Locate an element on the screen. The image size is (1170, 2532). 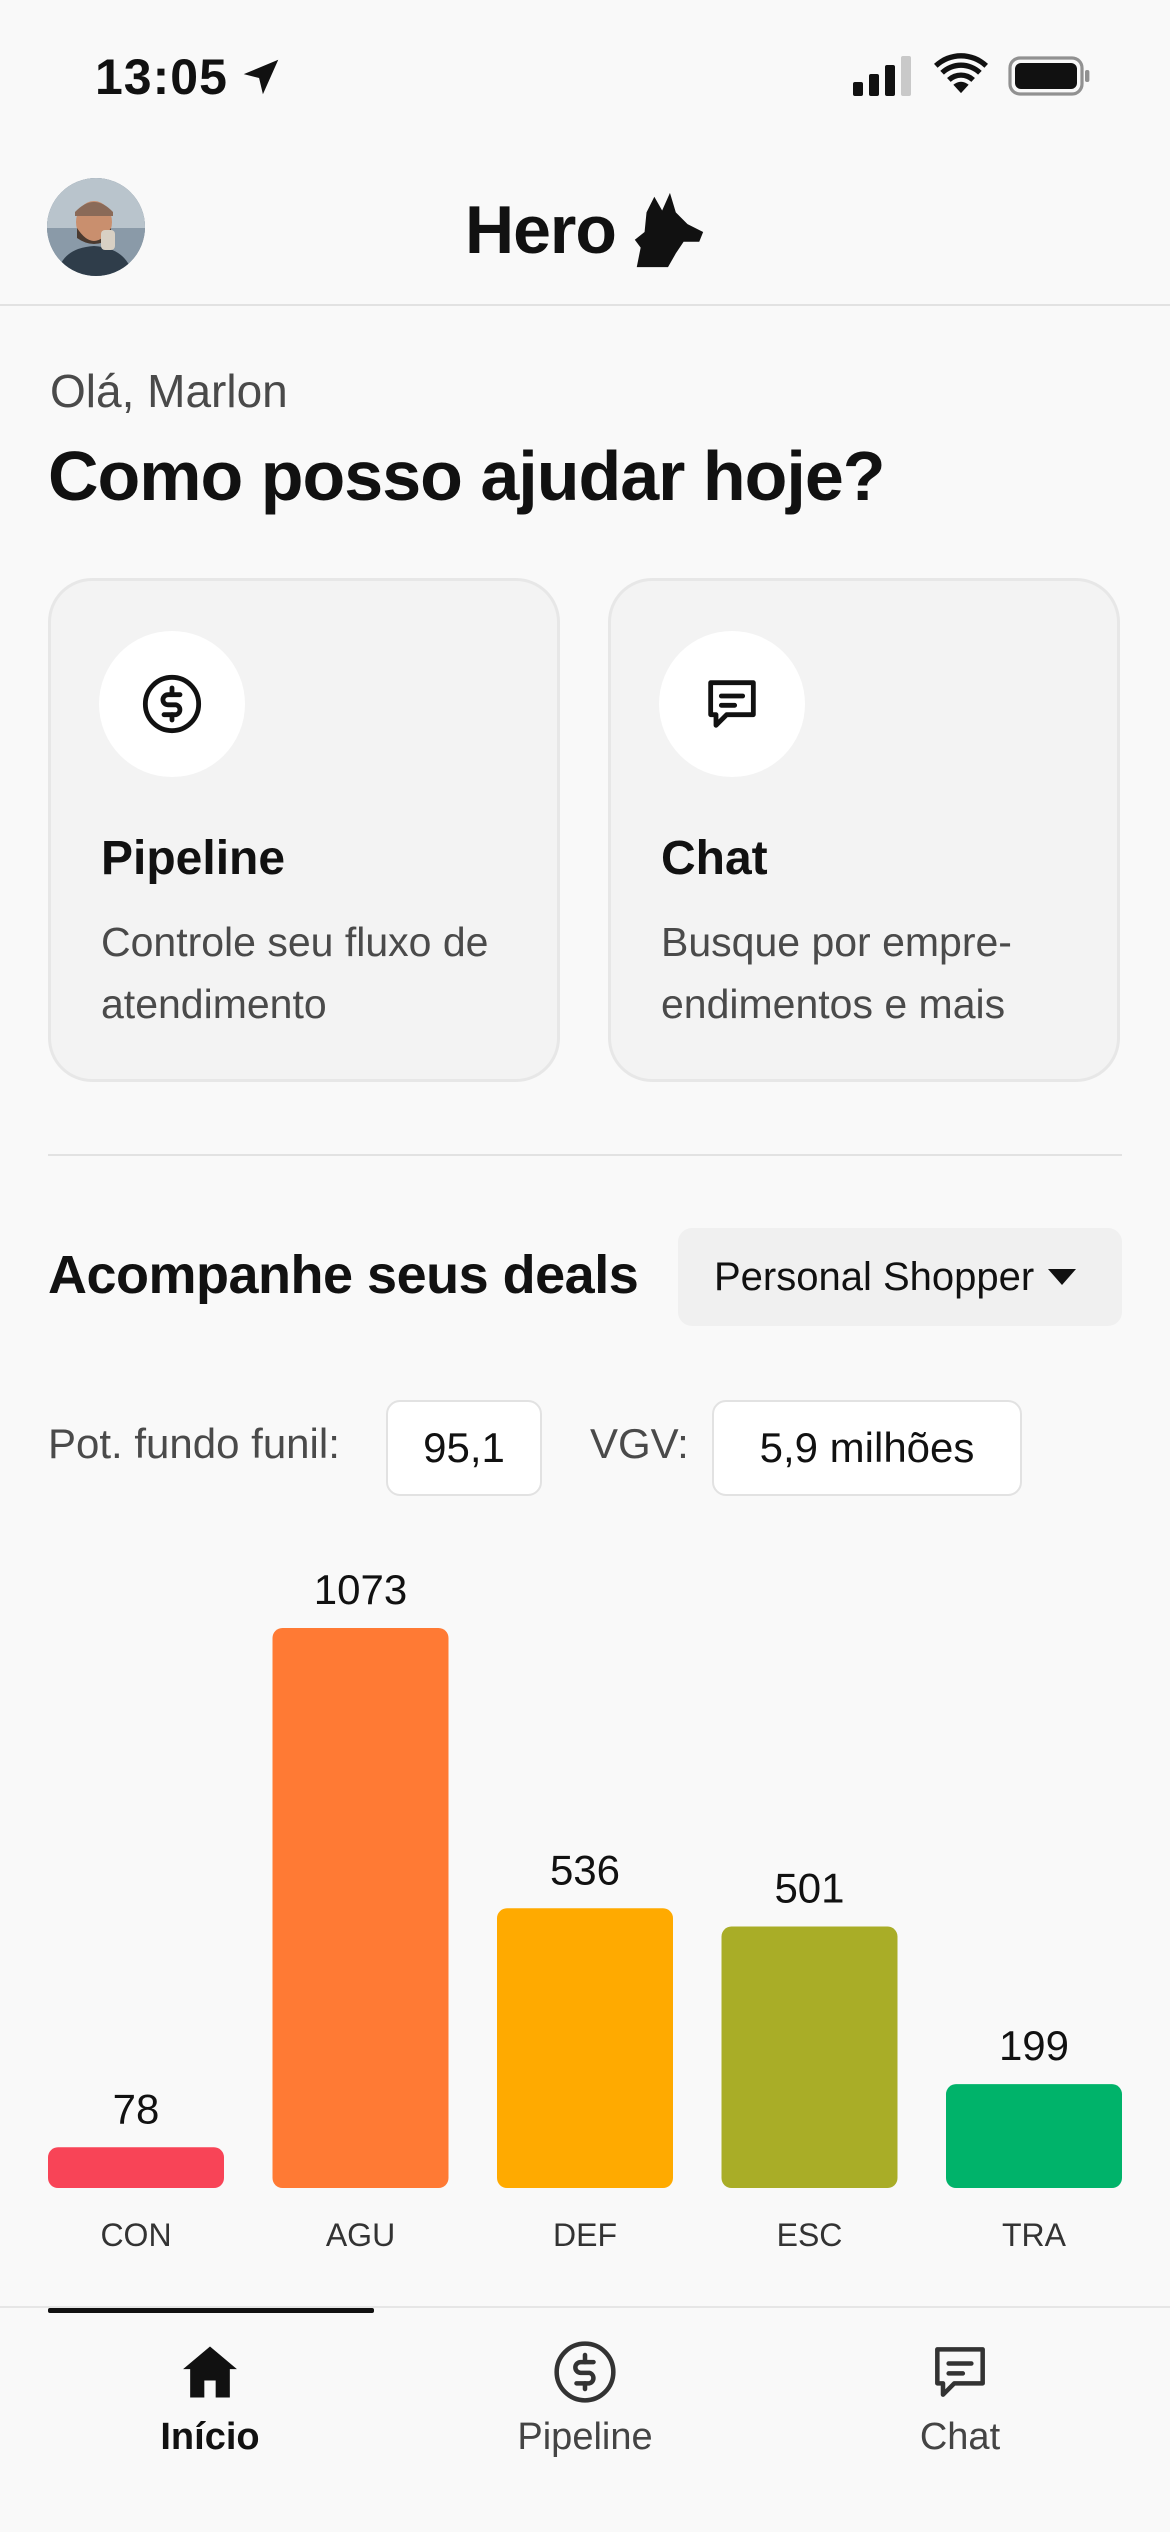
bar-value-label-tra: 199 is located at coordinates (1034, 2045).